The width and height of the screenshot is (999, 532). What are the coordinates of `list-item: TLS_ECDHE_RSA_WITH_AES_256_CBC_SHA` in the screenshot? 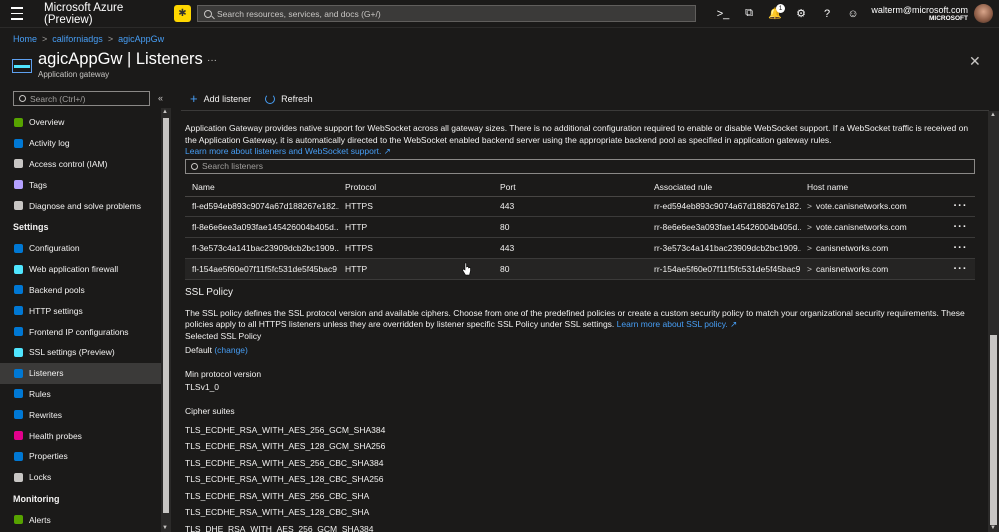 It's located at (277, 495).